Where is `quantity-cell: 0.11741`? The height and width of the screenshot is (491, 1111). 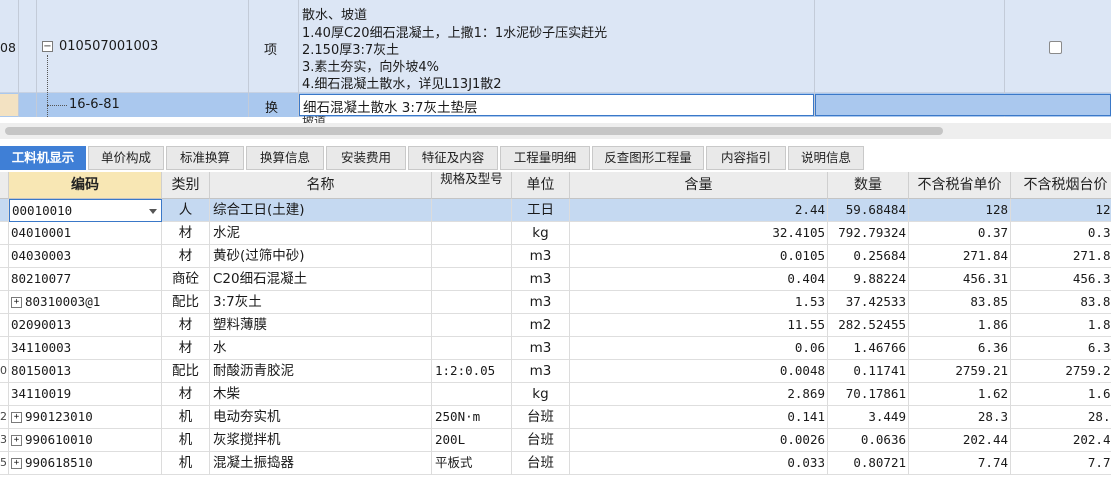 quantity-cell: 0.11741 is located at coordinates (868, 371).